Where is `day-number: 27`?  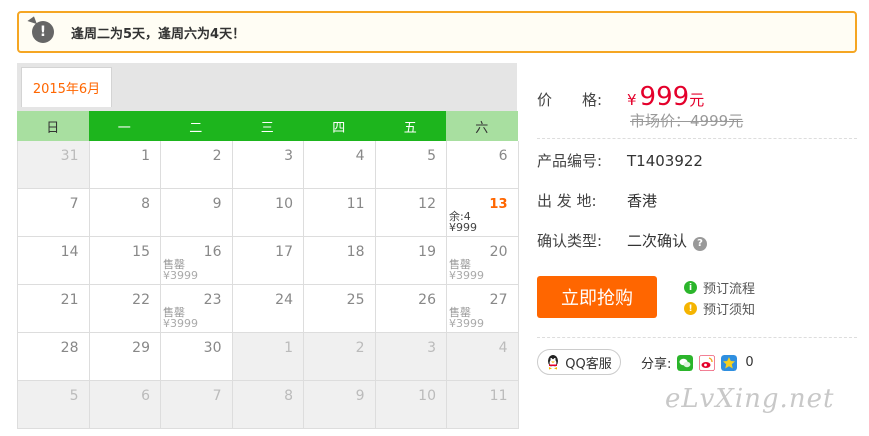
day-number: 27 is located at coordinates (498, 300).